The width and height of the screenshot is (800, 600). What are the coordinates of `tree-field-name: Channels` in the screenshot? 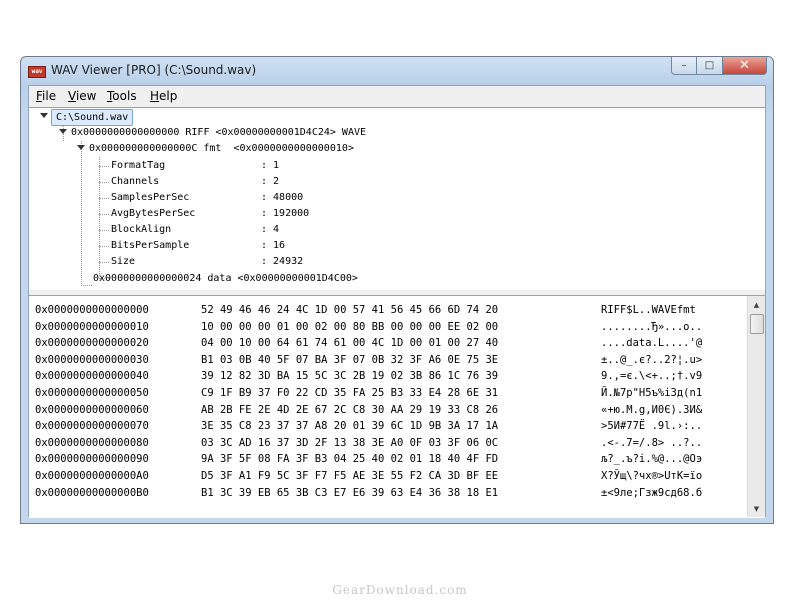 It's located at (135, 181).